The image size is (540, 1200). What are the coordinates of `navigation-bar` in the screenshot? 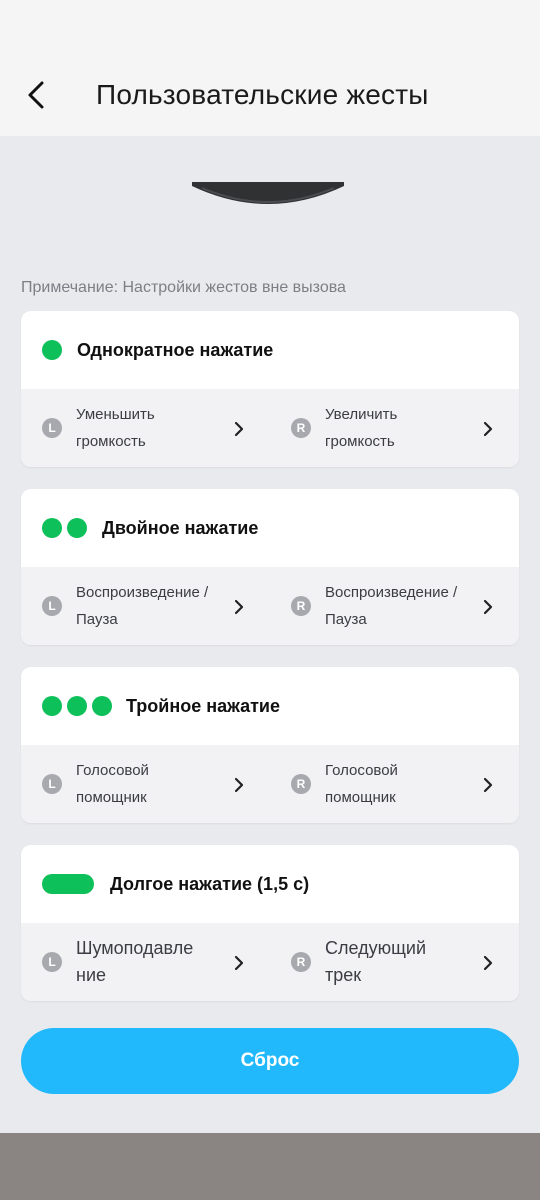 It's located at (270, 1166).